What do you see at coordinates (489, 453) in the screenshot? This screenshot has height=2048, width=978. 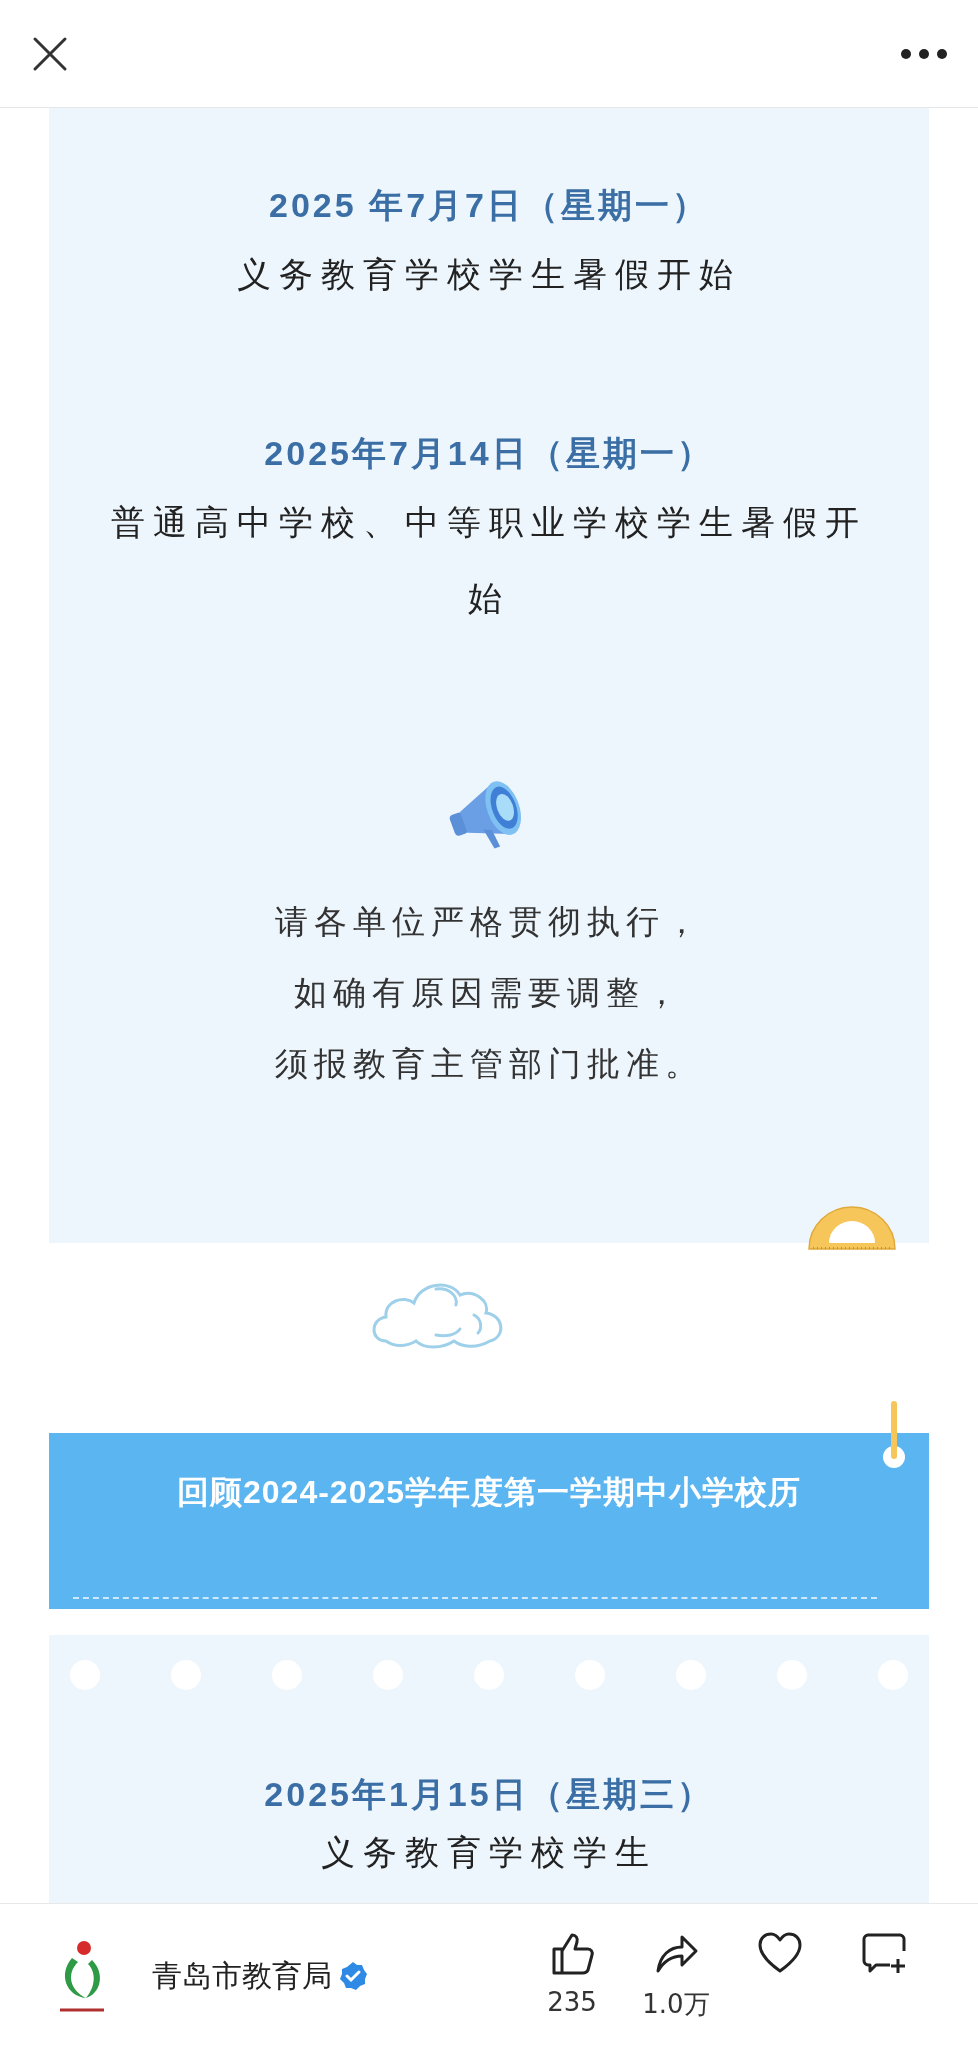 I see `date-heading: 2025年7月14日（星期一）` at bounding box center [489, 453].